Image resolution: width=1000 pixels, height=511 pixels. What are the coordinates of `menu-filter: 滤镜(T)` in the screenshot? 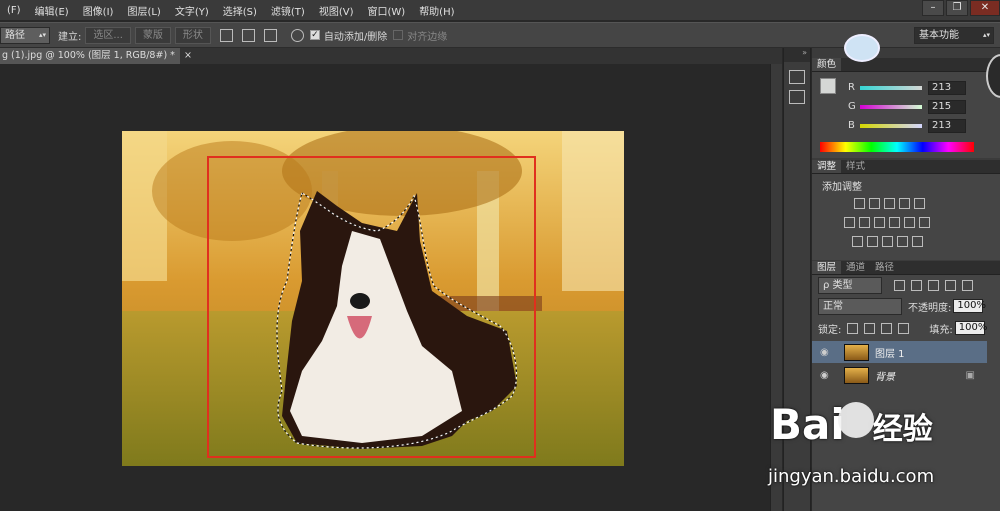 It's located at (288, 10).